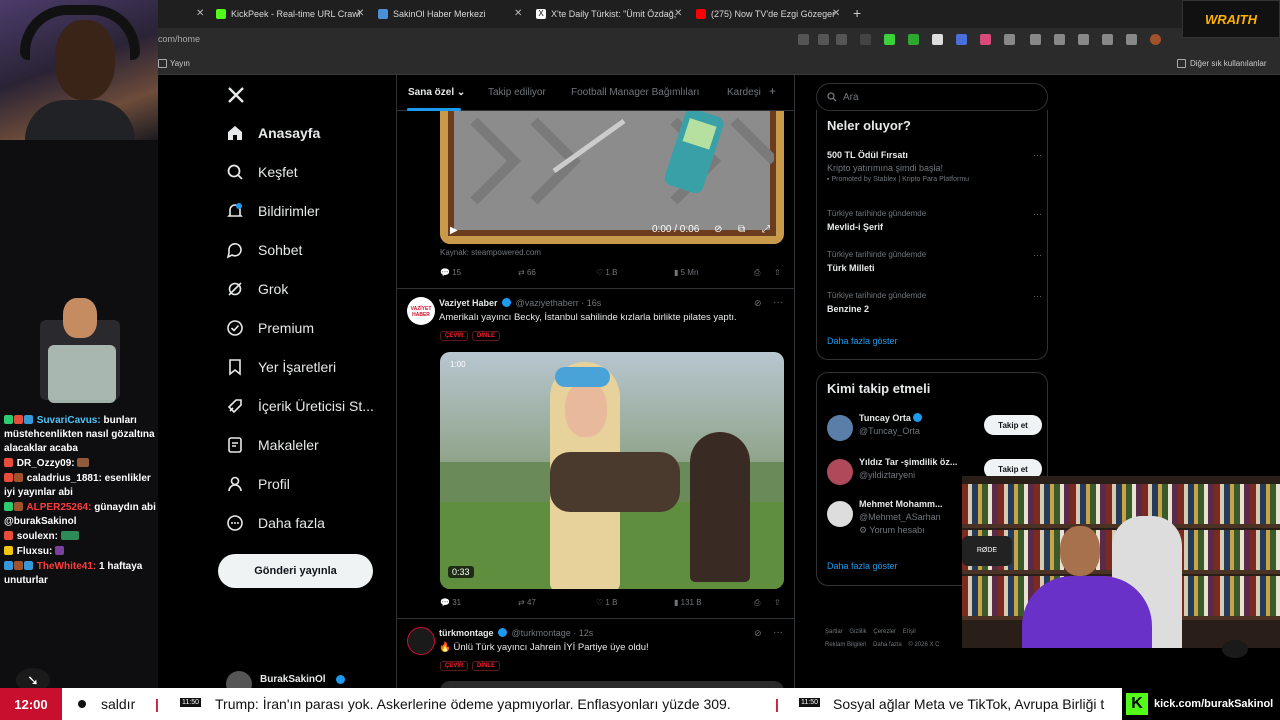 The height and width of the screenshot is (720, 1280). I want to click on views-count: ▮ 131 B, so click(688, 602).